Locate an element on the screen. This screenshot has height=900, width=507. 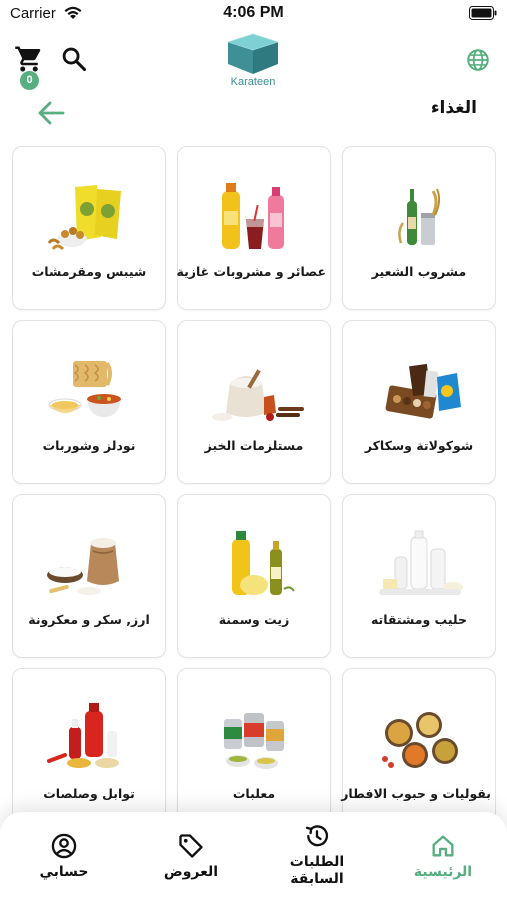
back-arrow-icon is located at coordinates (51, 113).